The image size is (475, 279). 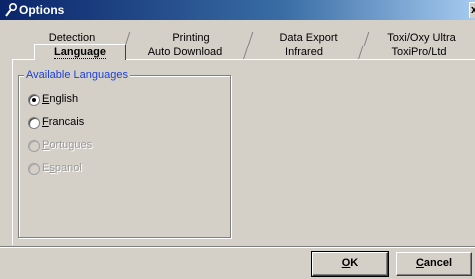 I want to click on title-bar: Options x, so click(x=237, y=10).